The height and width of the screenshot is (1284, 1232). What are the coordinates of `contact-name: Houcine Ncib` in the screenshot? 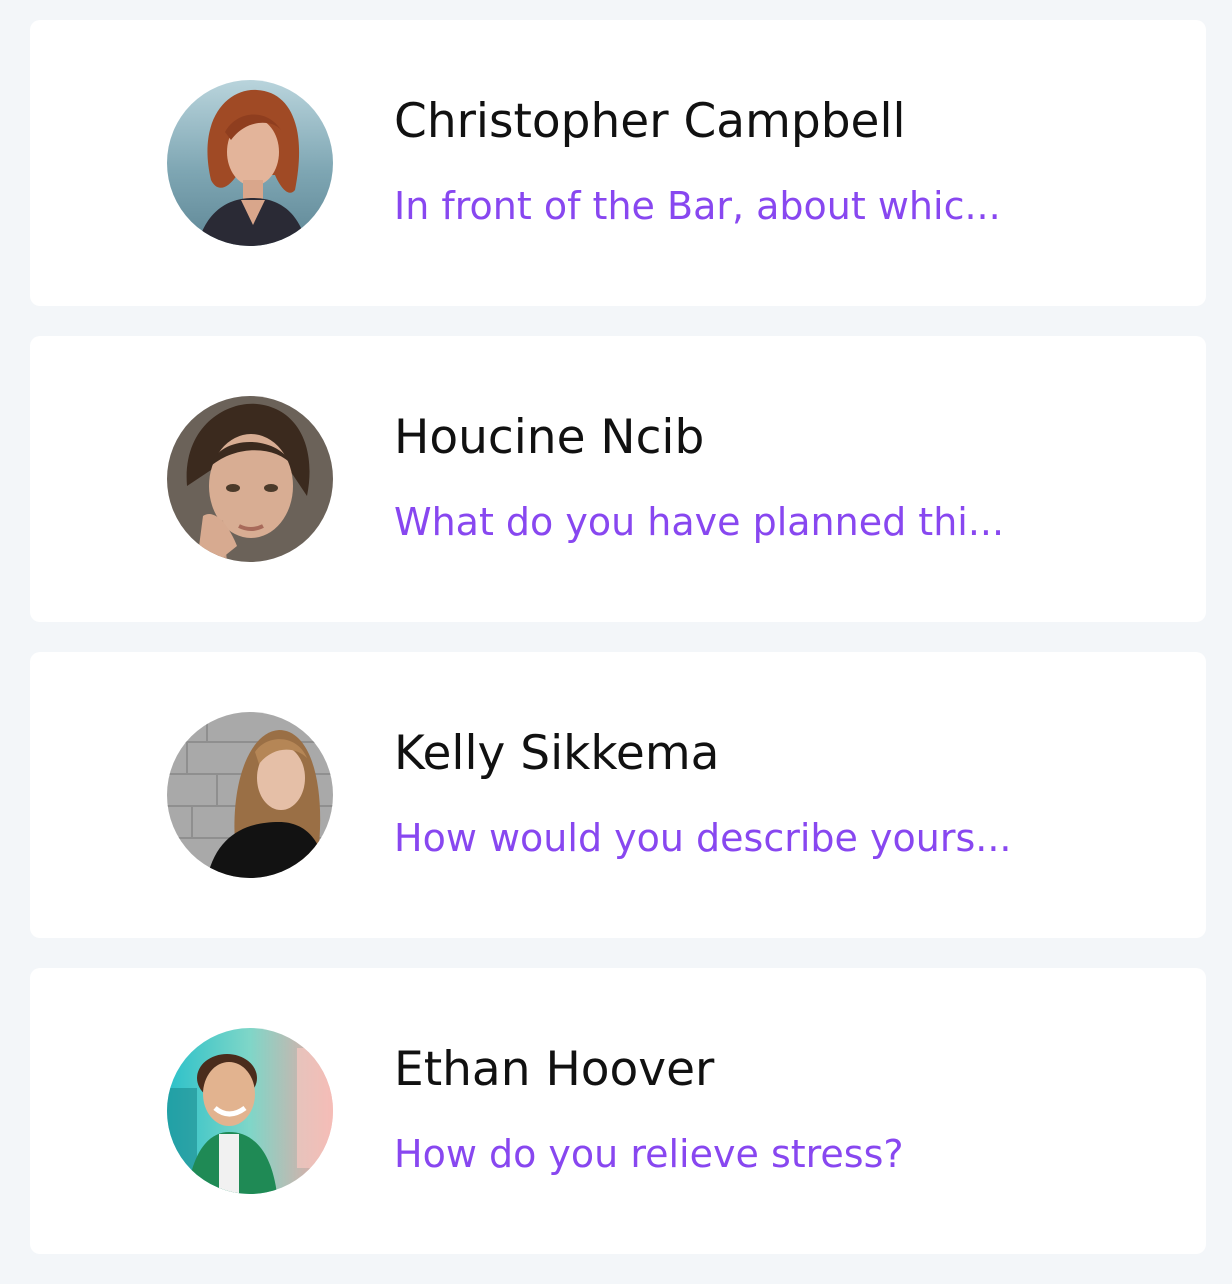 It's located at (549, 437).